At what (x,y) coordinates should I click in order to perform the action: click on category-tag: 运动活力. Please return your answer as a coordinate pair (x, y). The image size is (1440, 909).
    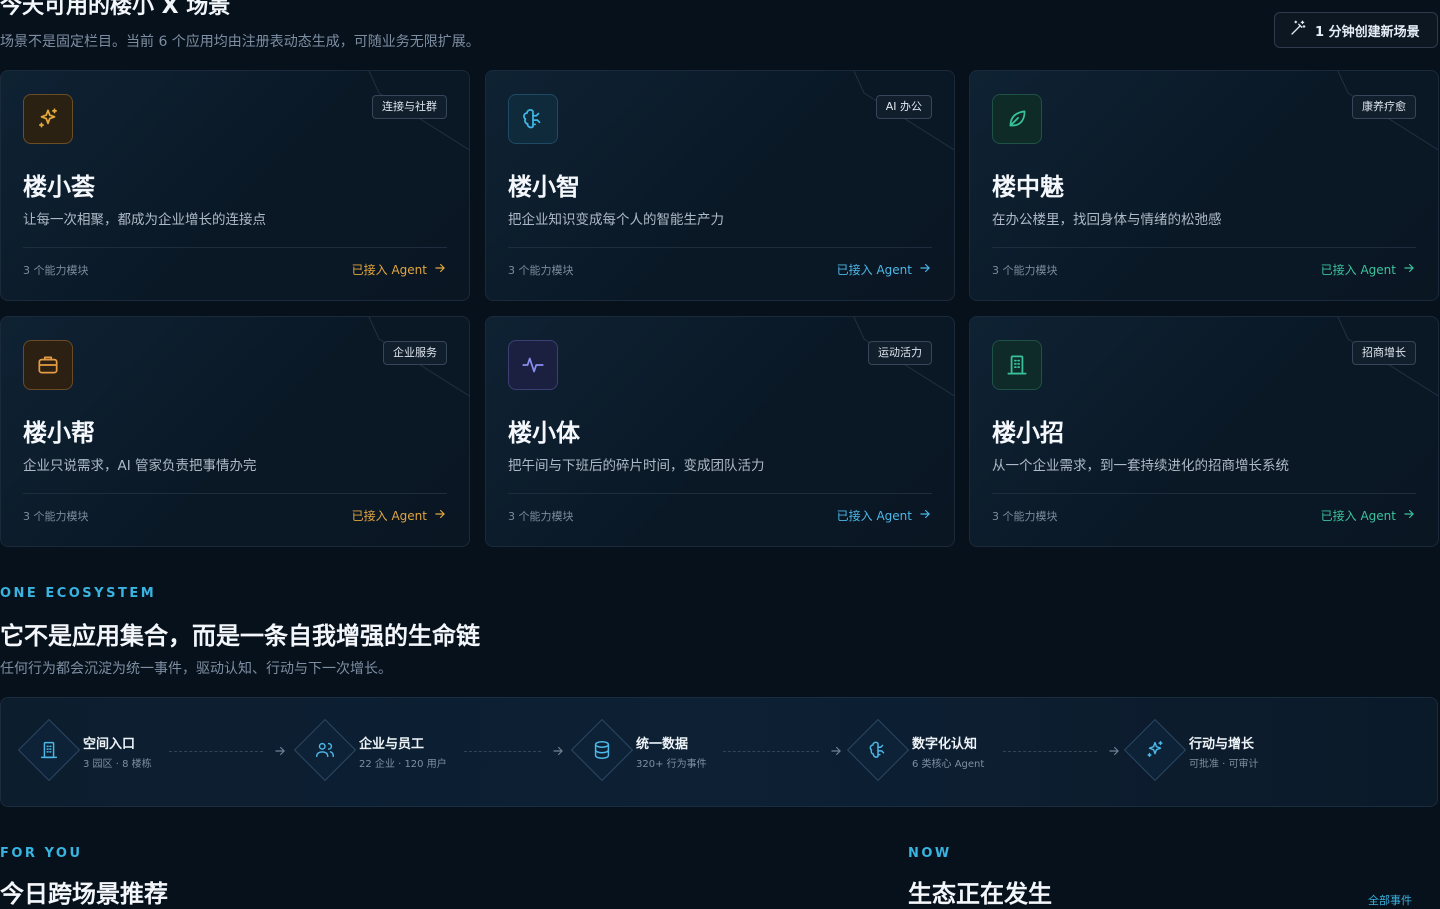
    Looking at the image, I should click on (900, 353).